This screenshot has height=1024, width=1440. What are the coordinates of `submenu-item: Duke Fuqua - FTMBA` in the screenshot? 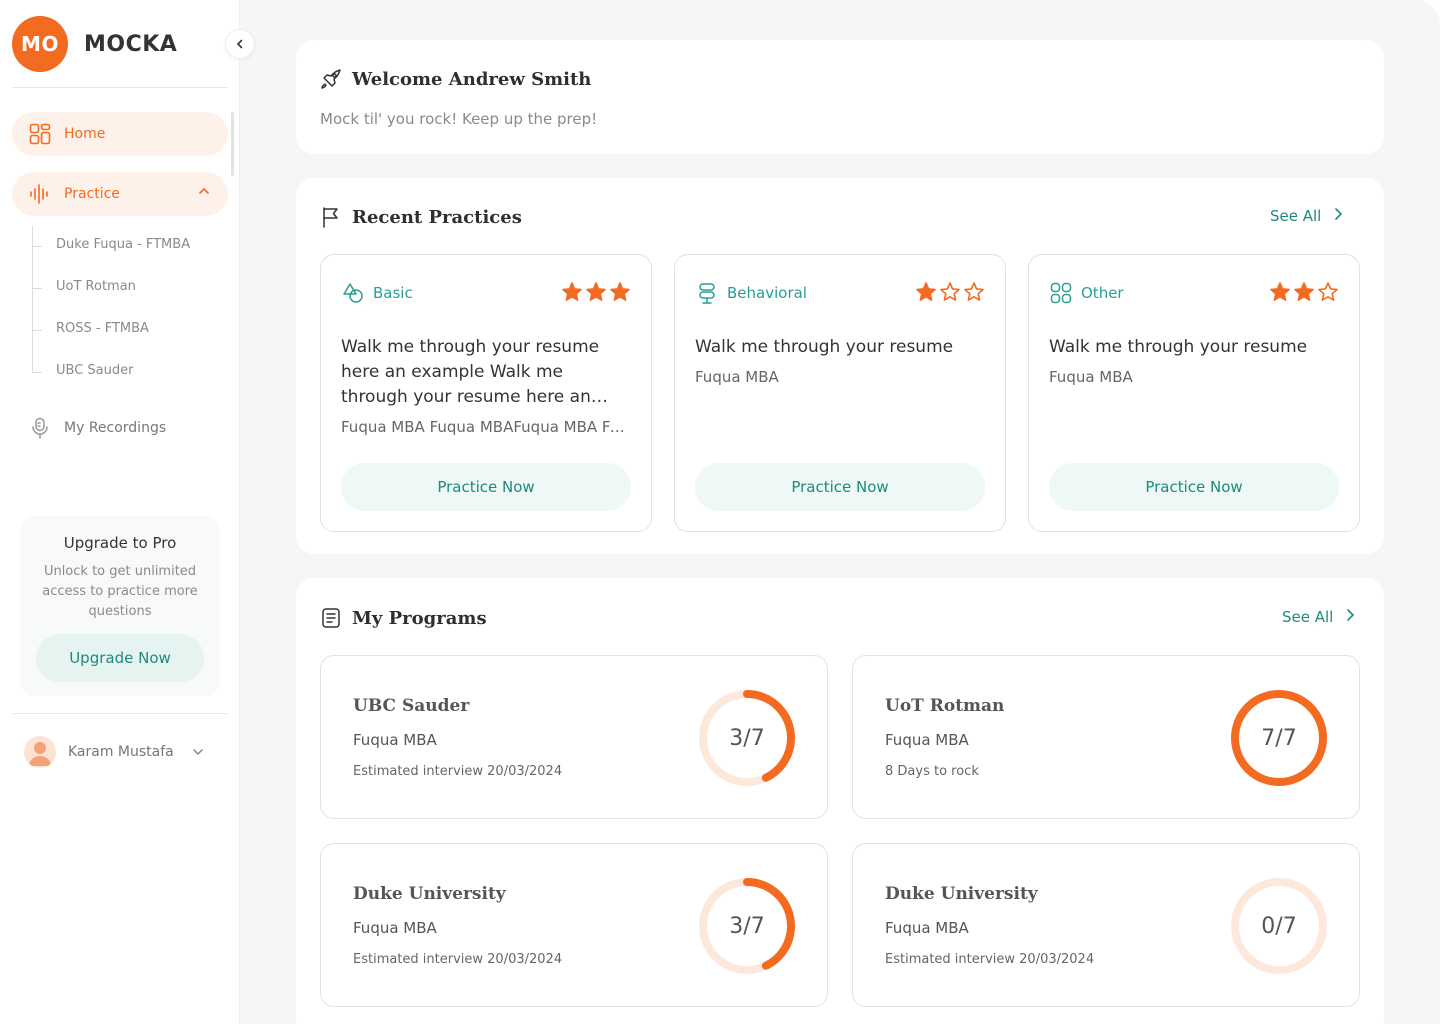 It's located at (123, 244).